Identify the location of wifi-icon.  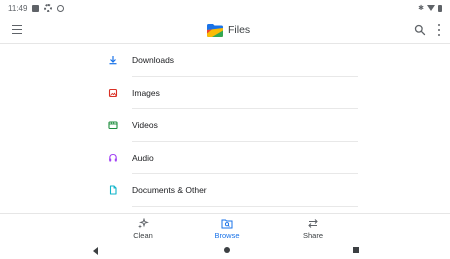
(431, 8).